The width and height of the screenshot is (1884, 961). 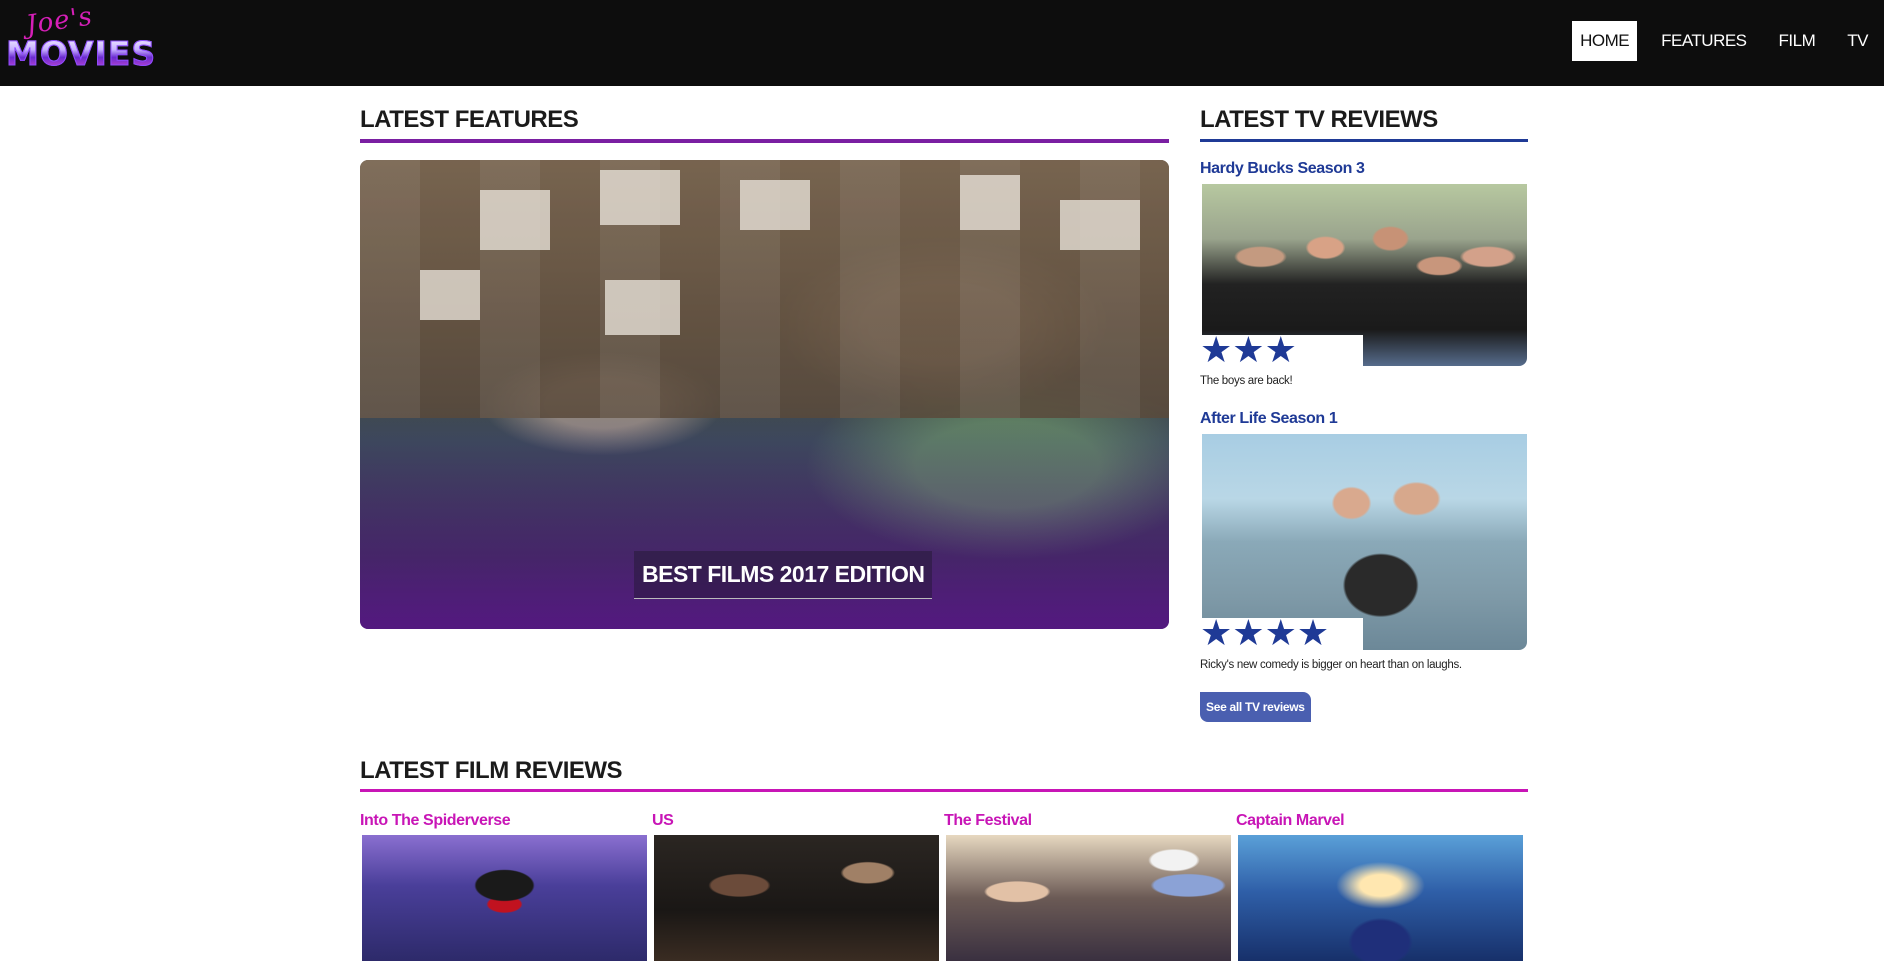 What do you see at coordinates (1255, 707) in the screenshot?
I see `see-all-tv-reviews-button: See all TV reviews` at bounding box center [1255, 707].